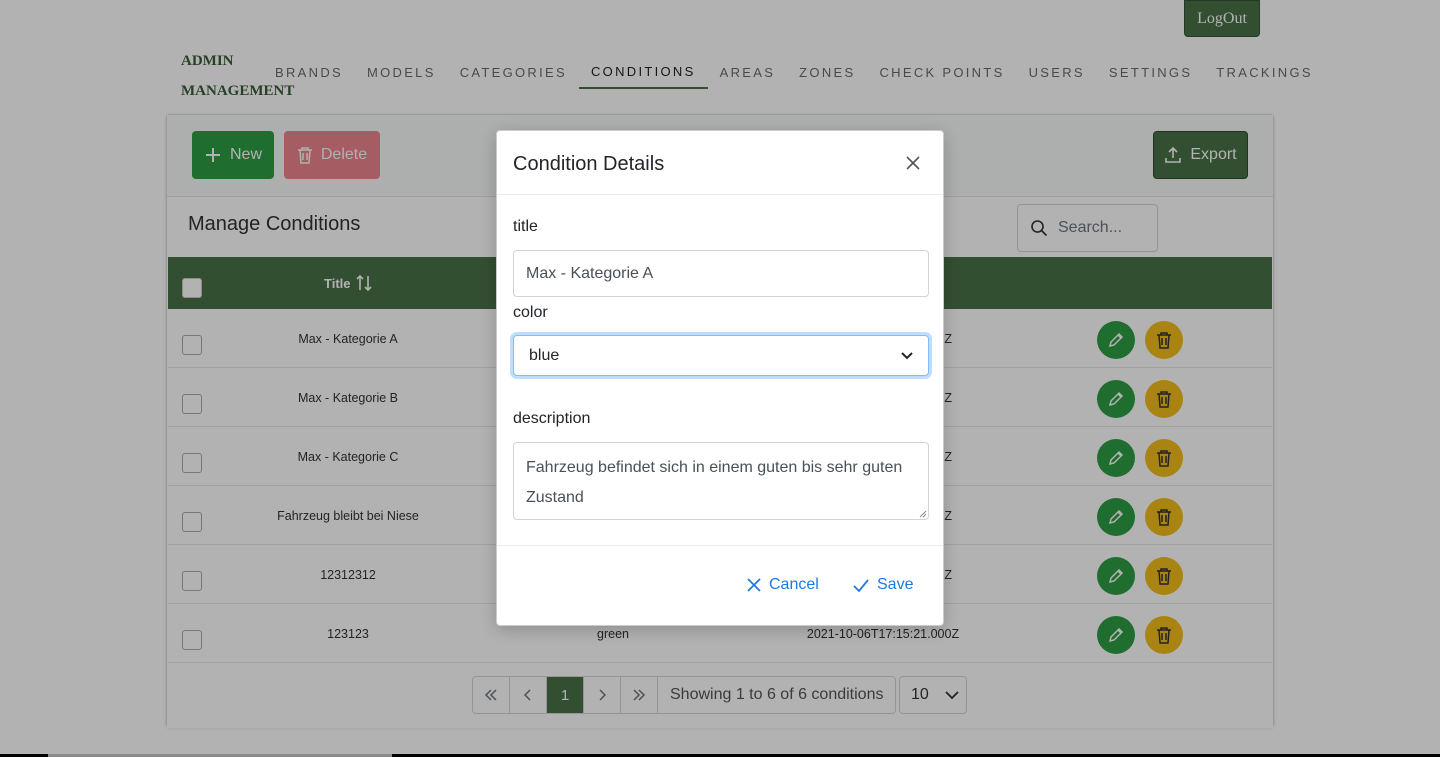  What do you see at coordinates (552, 418) in the screenshot?
I see `description-label: description` at bounding box center [552, 418].